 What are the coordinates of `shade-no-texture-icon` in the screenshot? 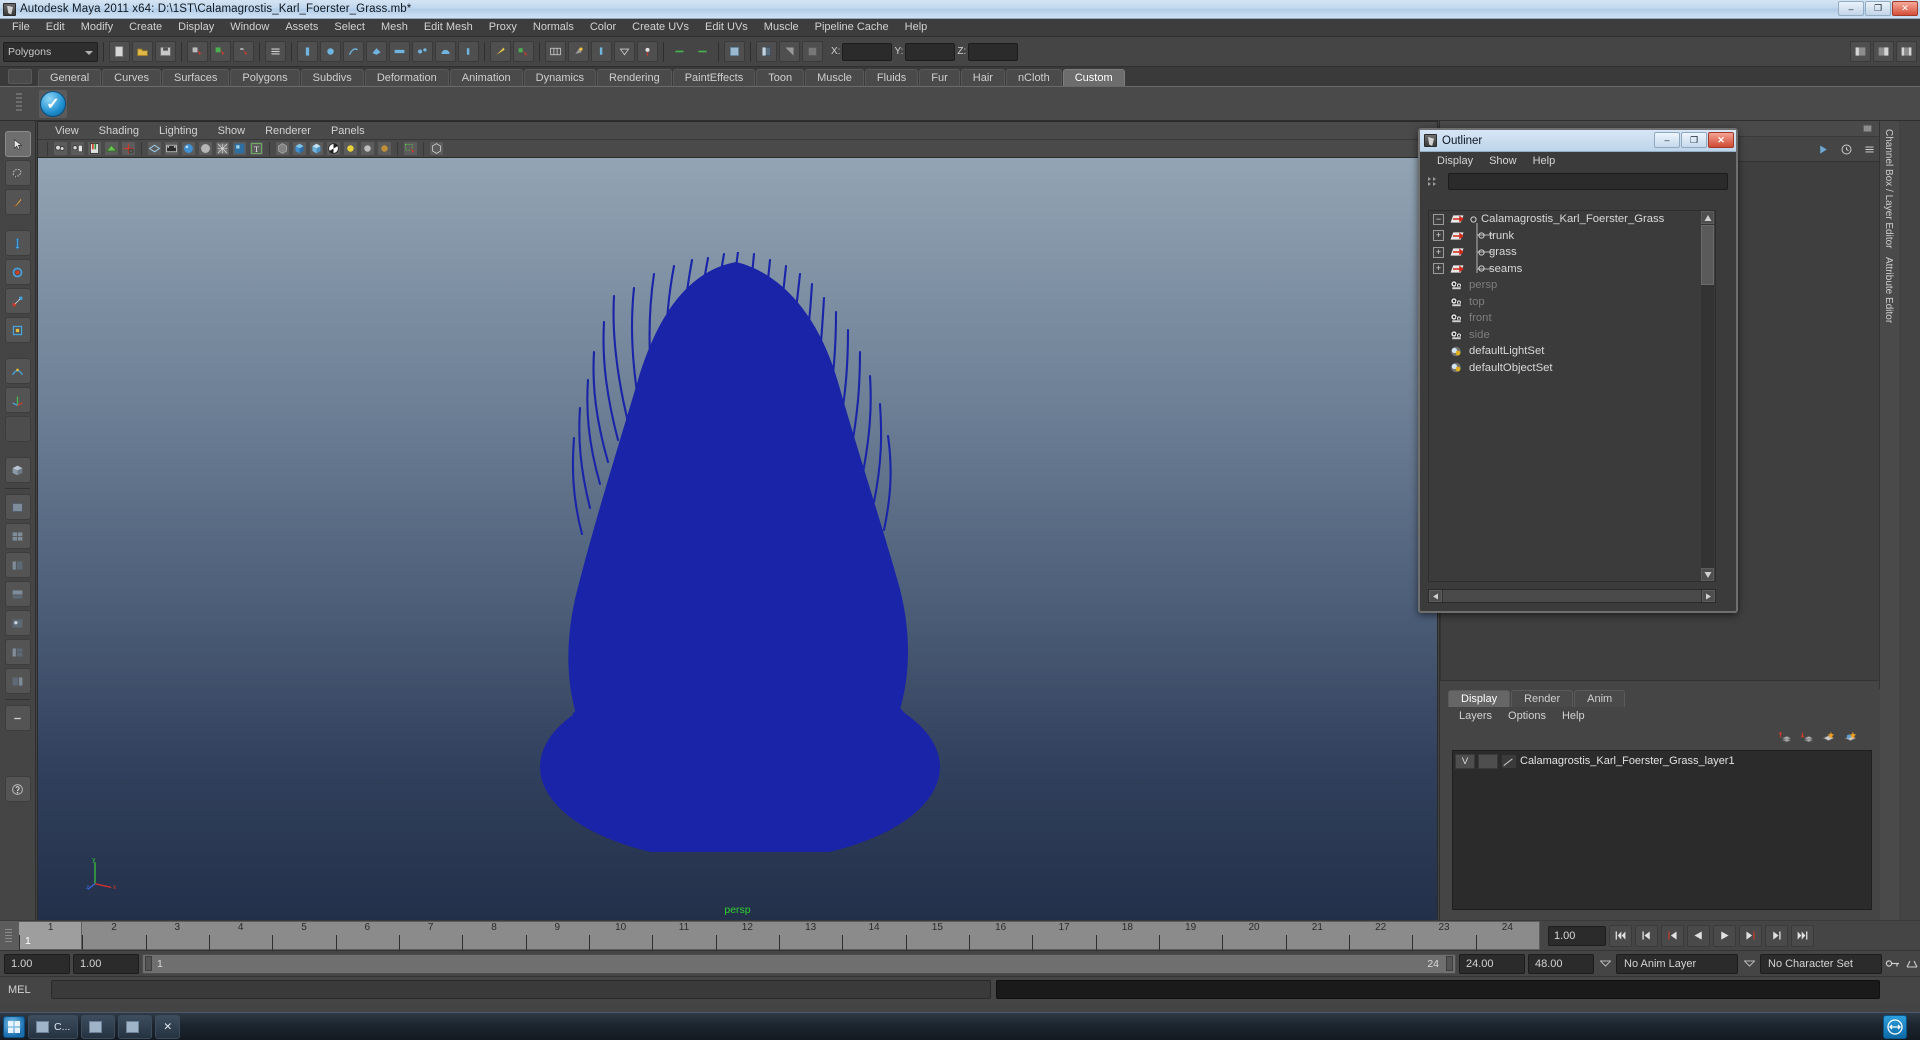 It's located at (205, 148).